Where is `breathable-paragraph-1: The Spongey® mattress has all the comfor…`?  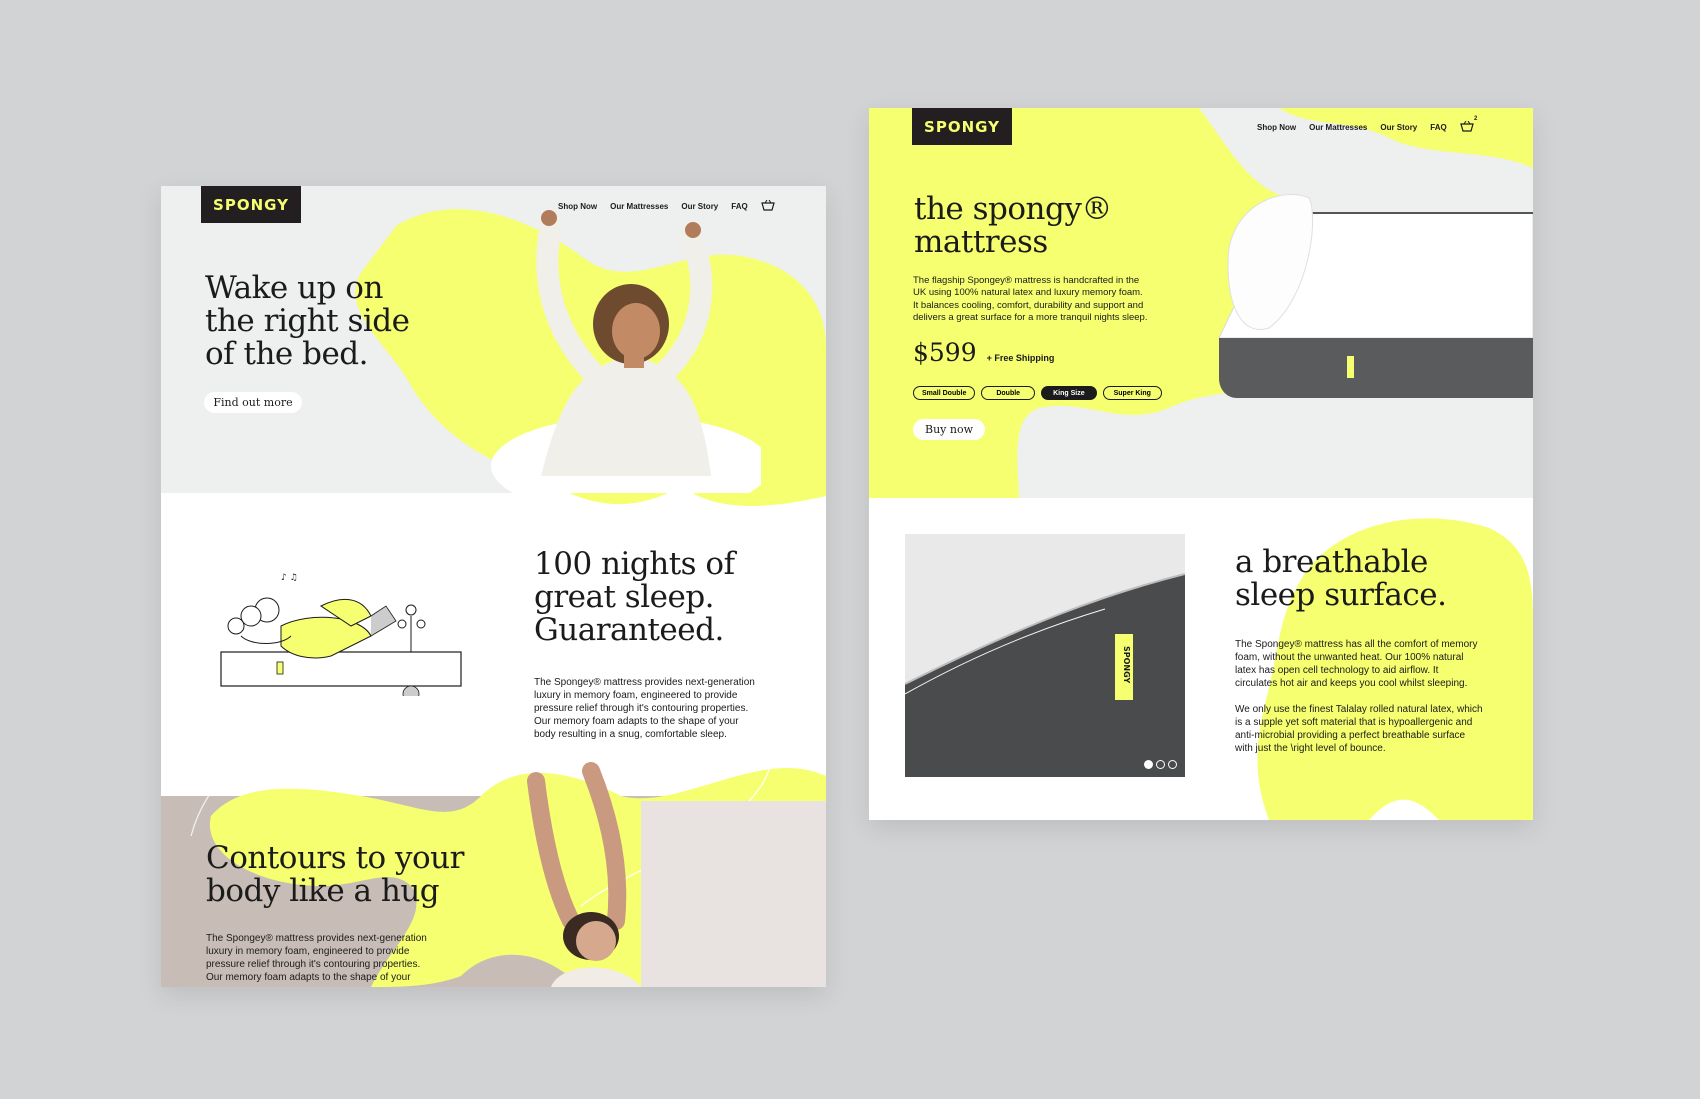
breathable-paragraph-1: The Spongey® mattress has all the comfor… is located at coordinates (1380, 664).